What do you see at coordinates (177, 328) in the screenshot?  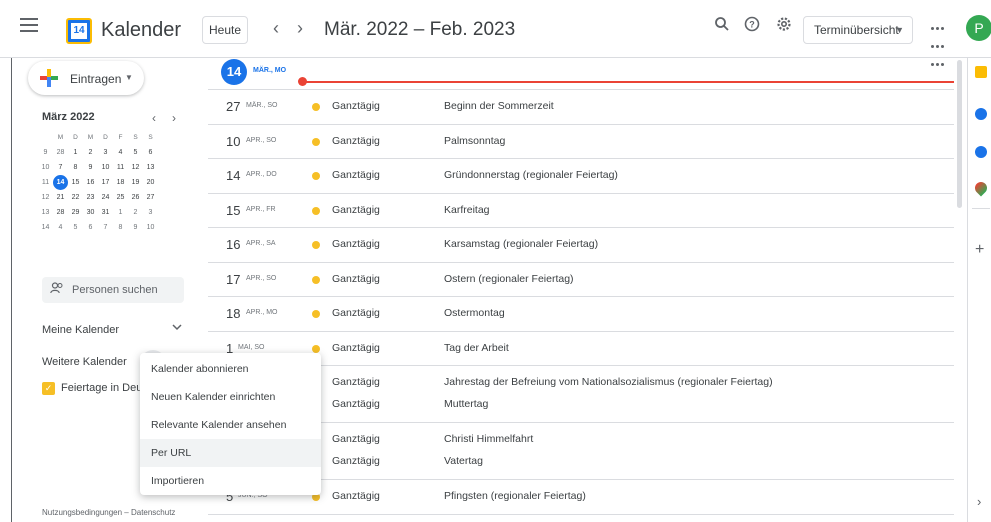 I see `chevron-down-icon` at bounding box center [177, 328].